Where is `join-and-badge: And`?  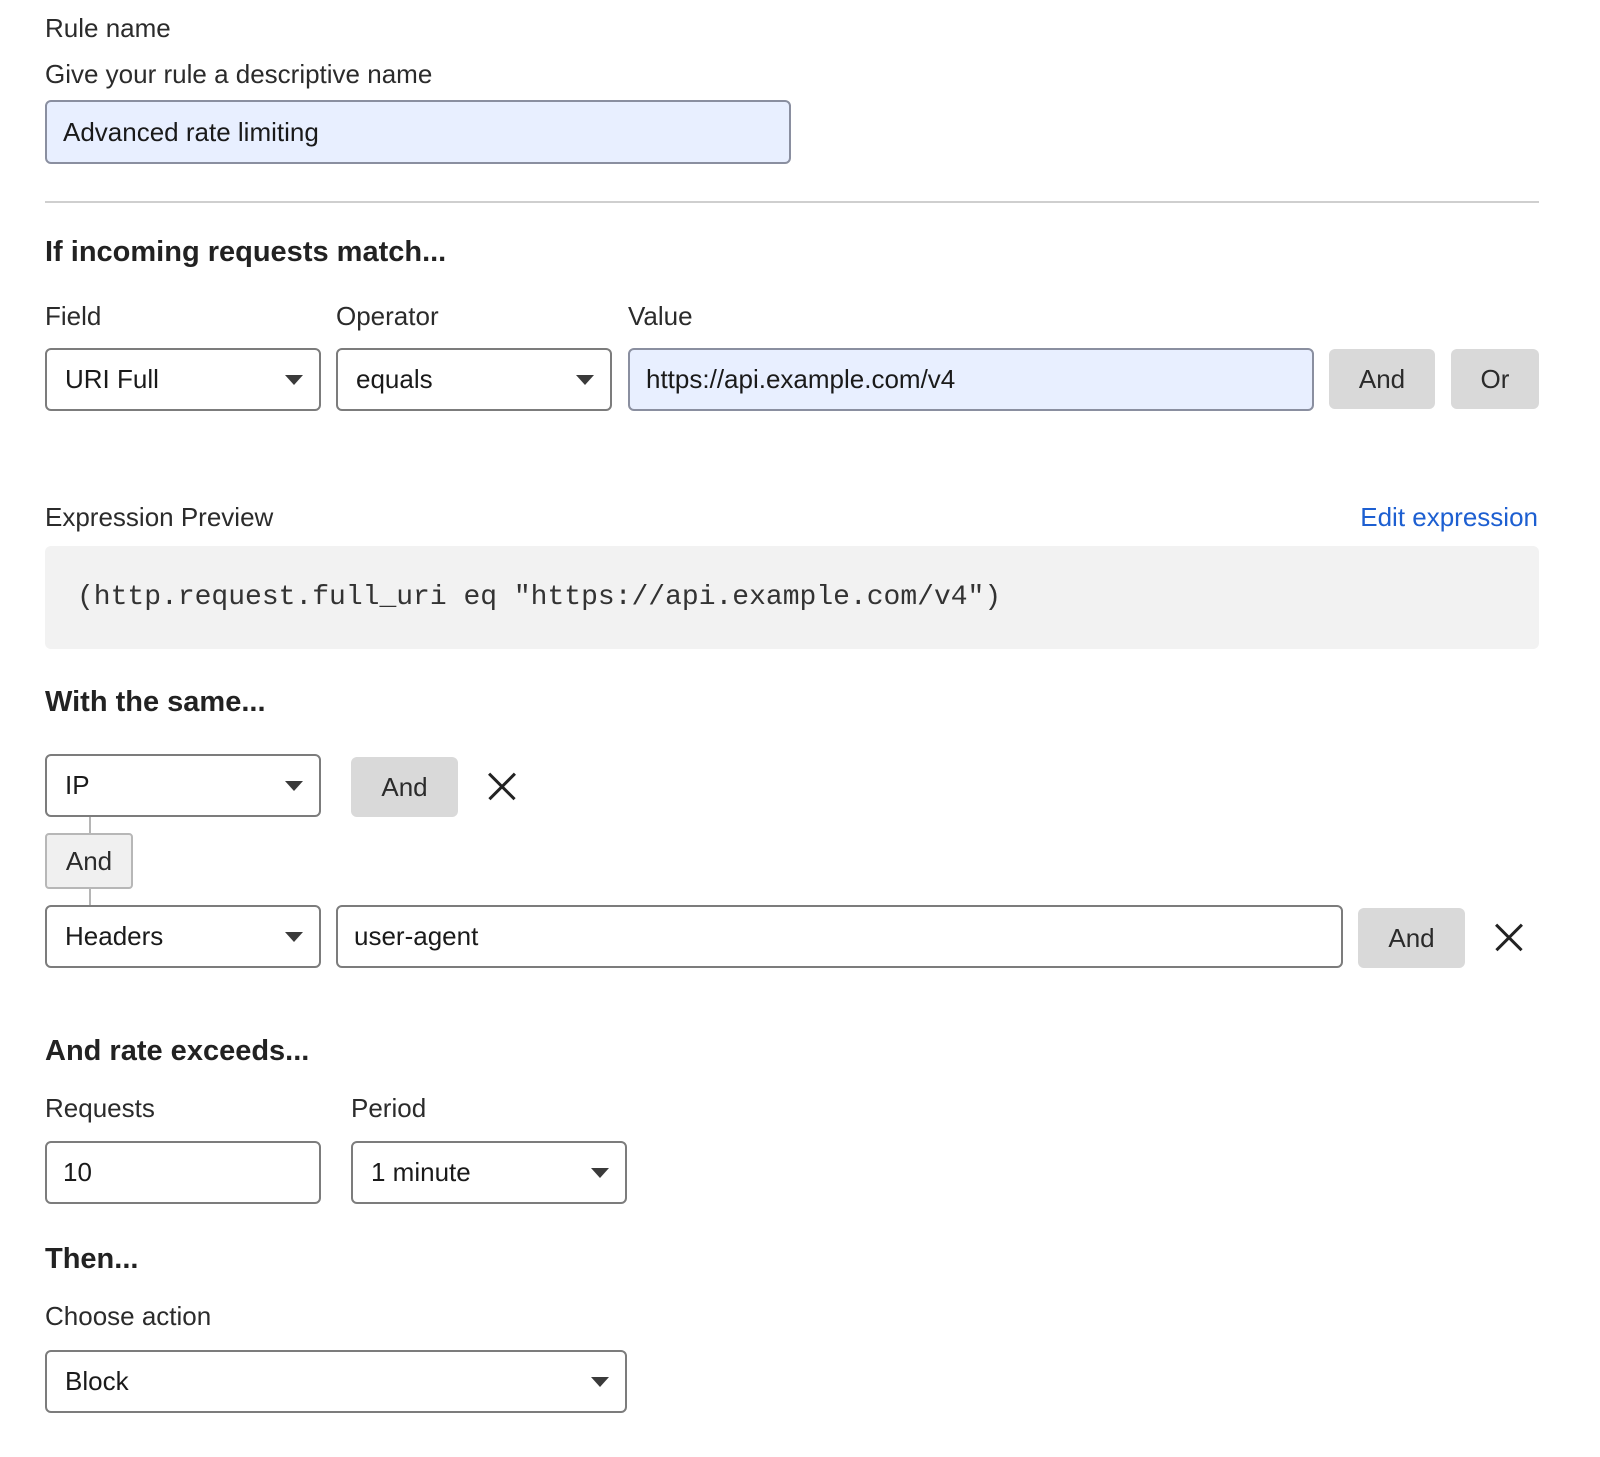
join-and-badge: And is located at coordinates (89, 861).